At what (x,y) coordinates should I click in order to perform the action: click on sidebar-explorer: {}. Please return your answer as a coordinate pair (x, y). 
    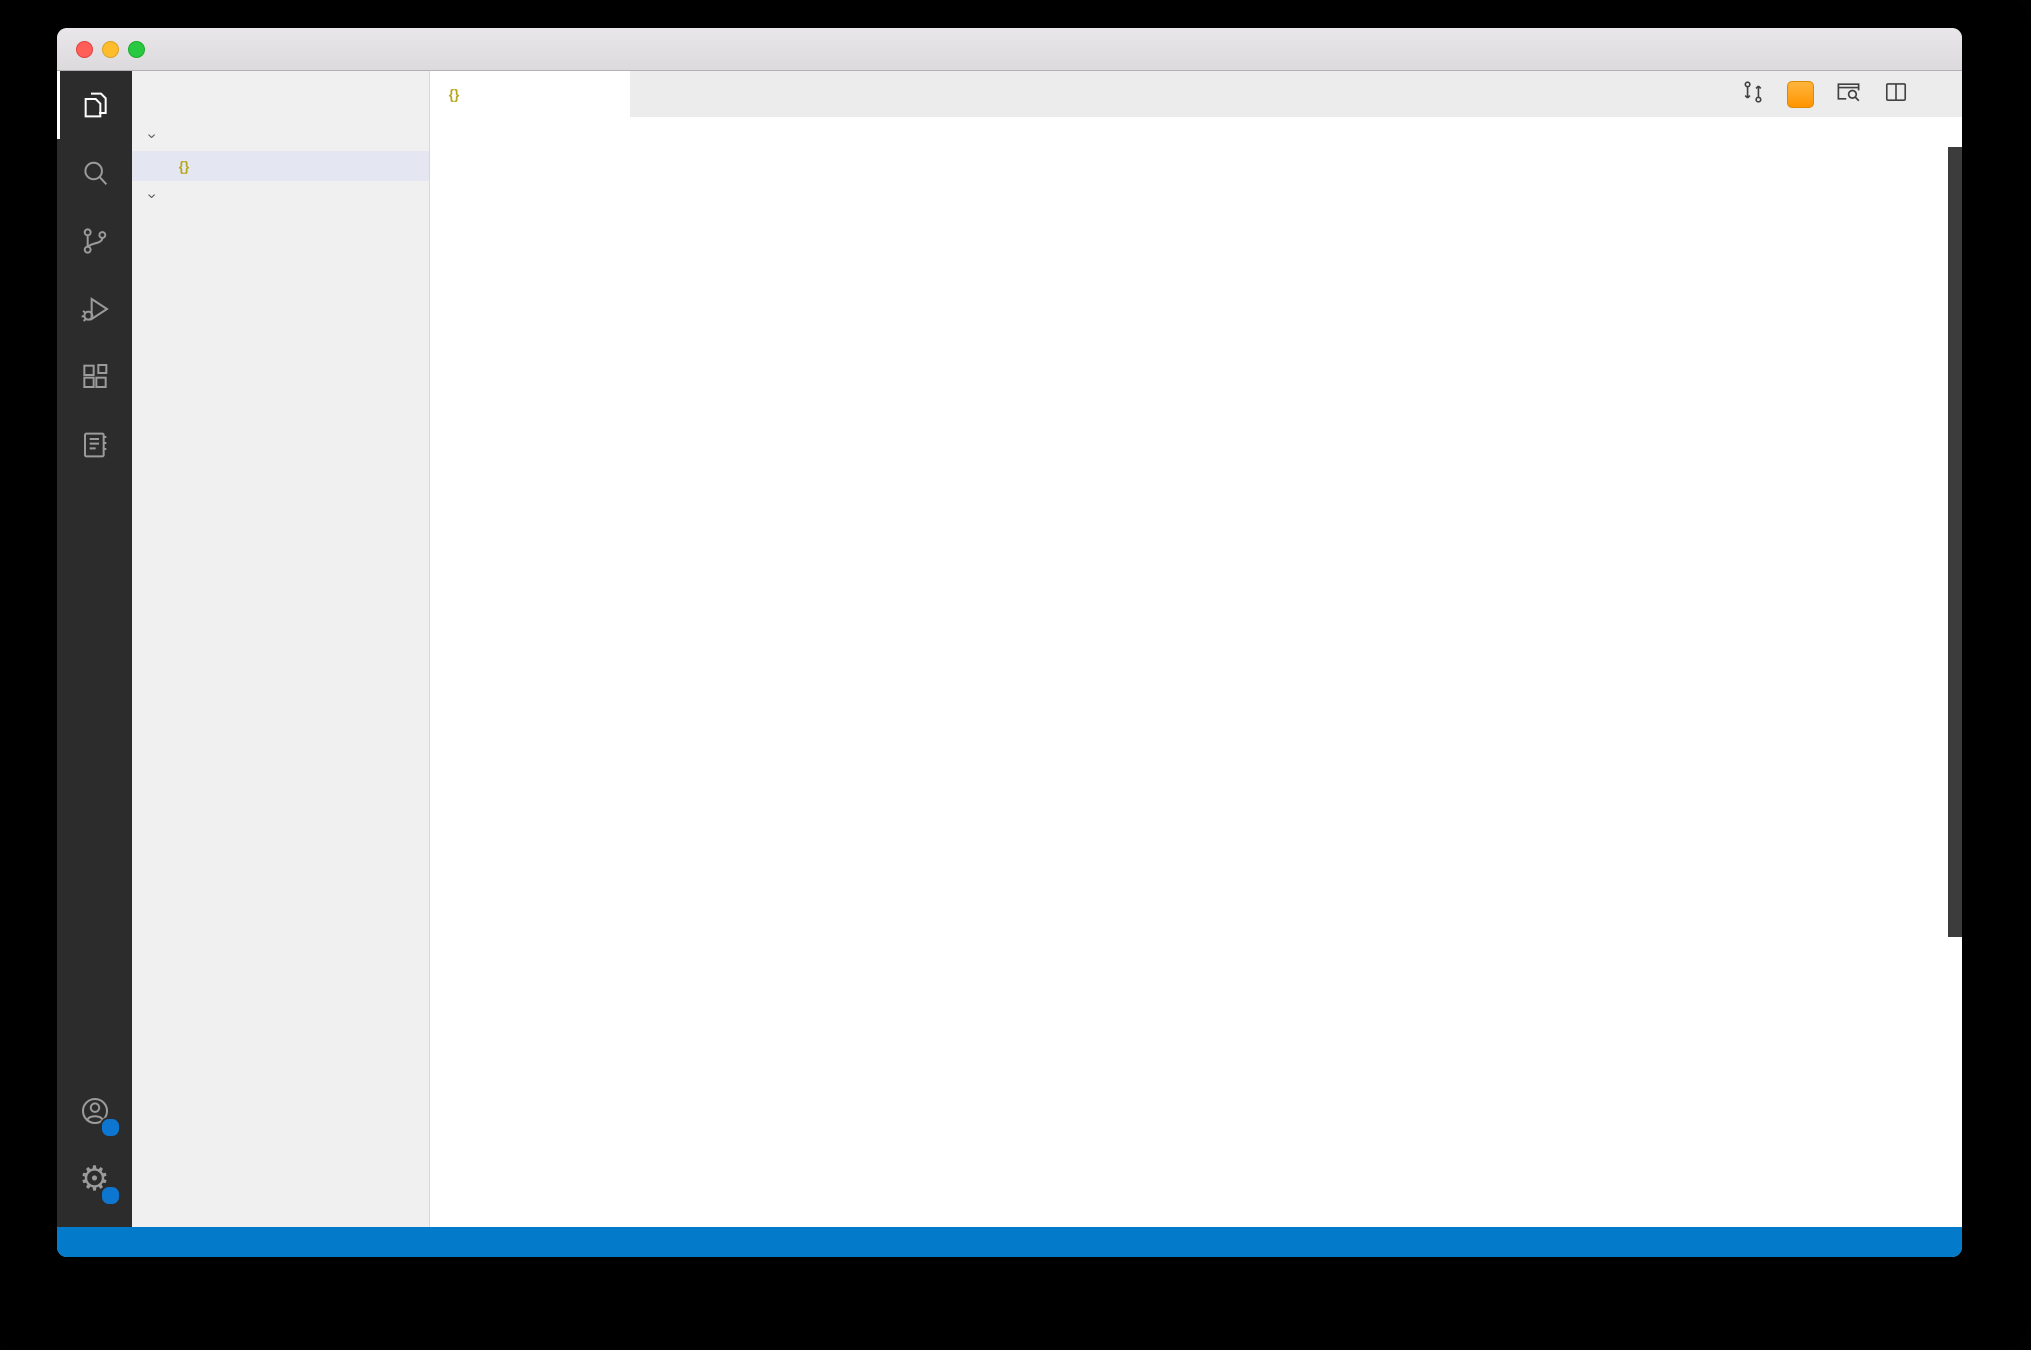
    Looking at the image, I should click on (281, 649).